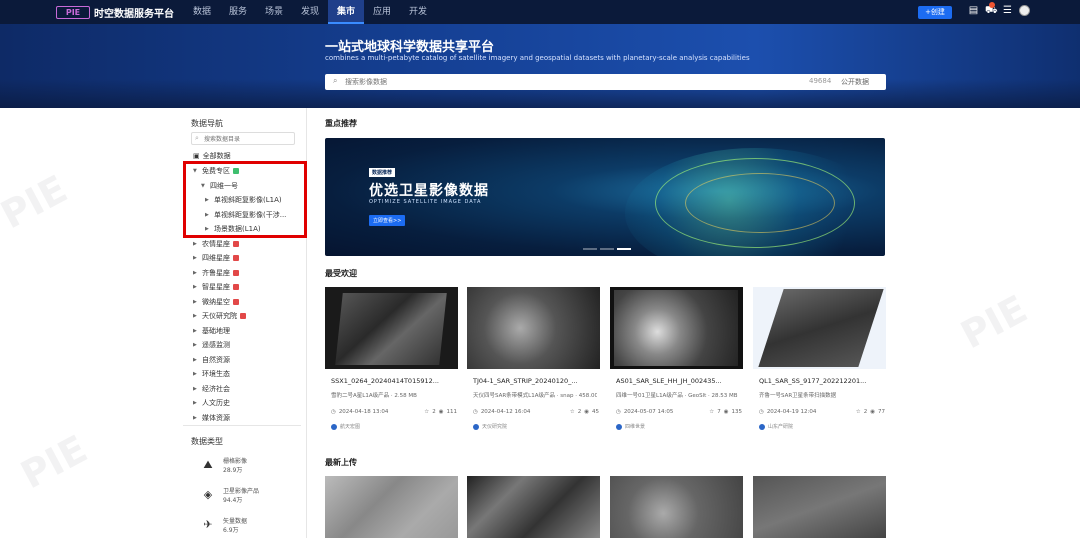 This screenshot has width=1080, height=538. I want to click on tree-label: 自然资源, so click(216, 359).